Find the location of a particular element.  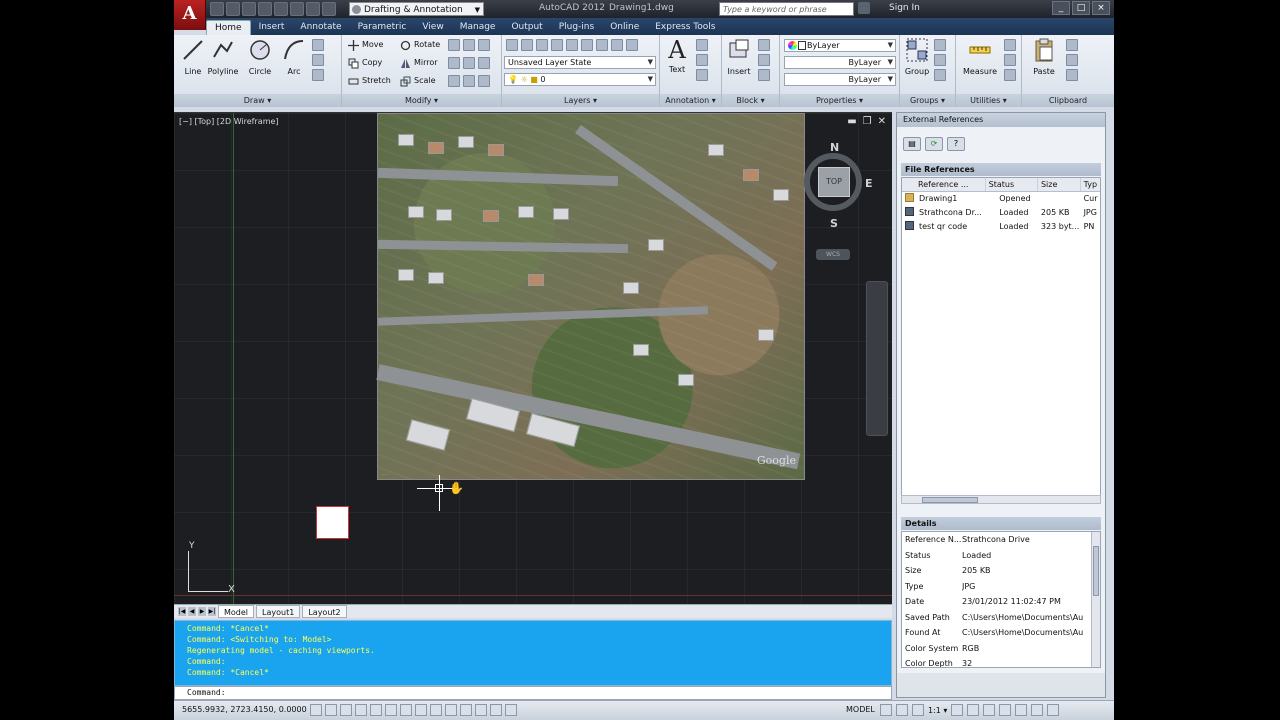

layer-isolate-icon is located at coordinates (542, 45).